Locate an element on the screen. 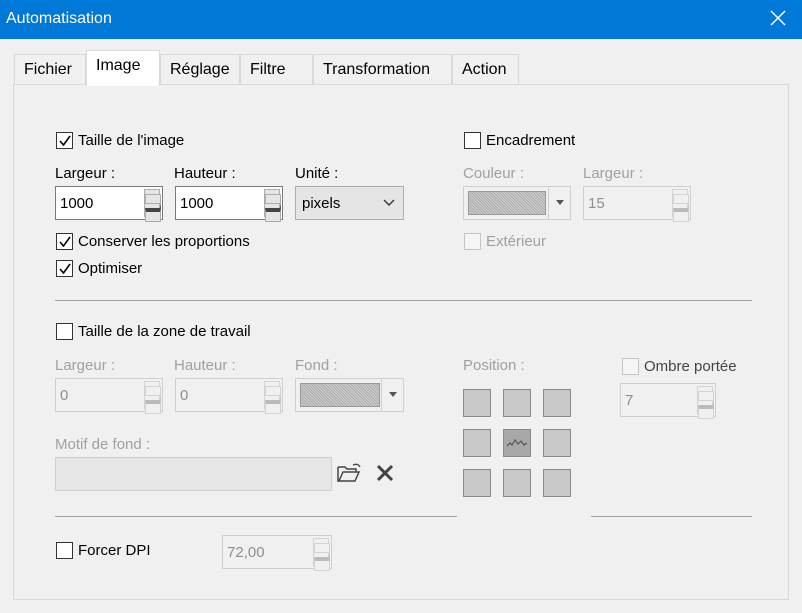  open-folder-icon is located at coordinates (349, 473).